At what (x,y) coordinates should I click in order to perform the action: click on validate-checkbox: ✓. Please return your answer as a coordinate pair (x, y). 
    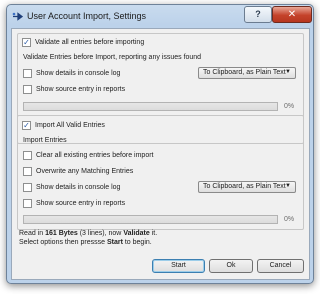
    Looking at the image, I should click on (26, 42).